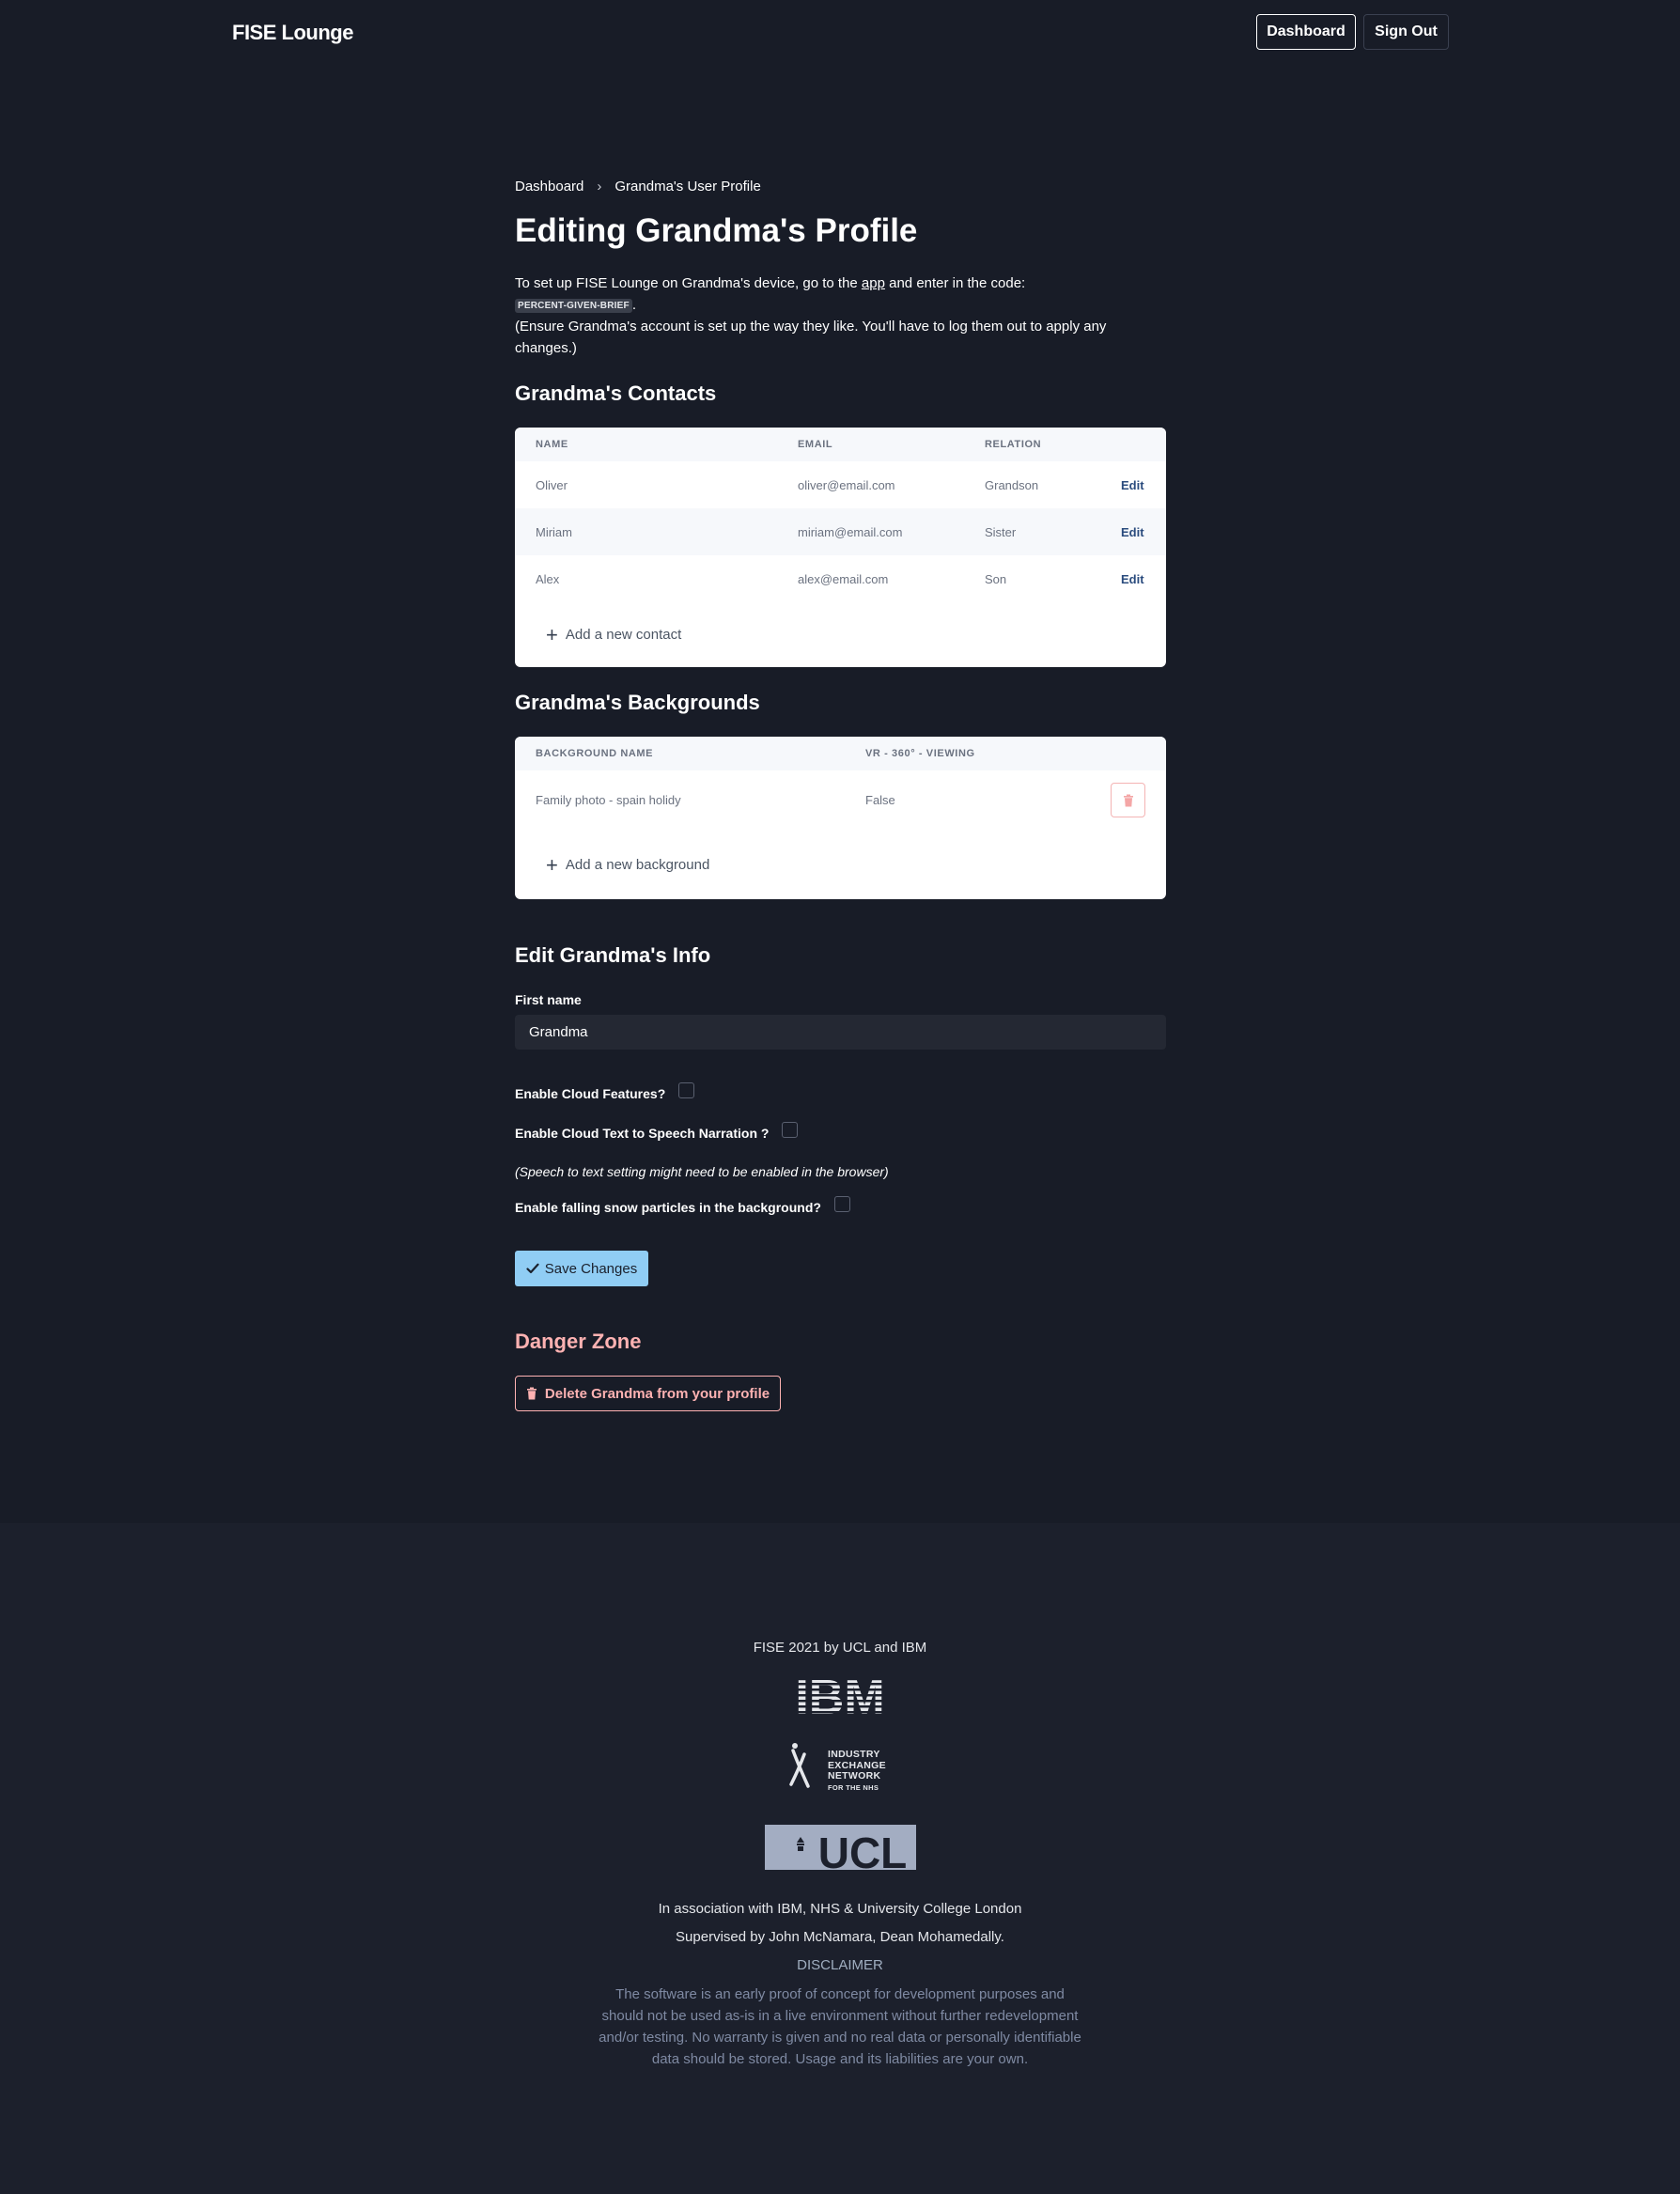 The image size is (1680, 2194). Describe the element at coordinates (840, 1769) in the screenshot. I see `ixn-nhs-logo: INDUSTRY EXCHANGE NETWORK FOR THE NHS` at that location.